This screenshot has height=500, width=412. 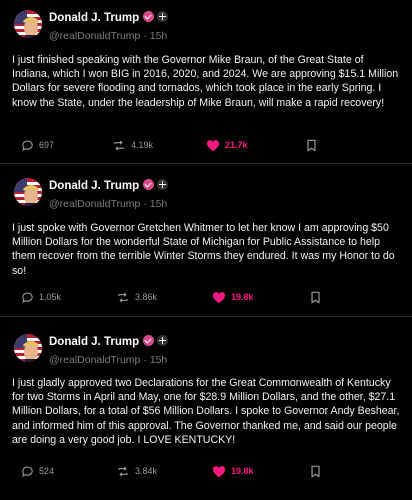 I want to click on like-button: 21.7k, so click(x=227, y=145).